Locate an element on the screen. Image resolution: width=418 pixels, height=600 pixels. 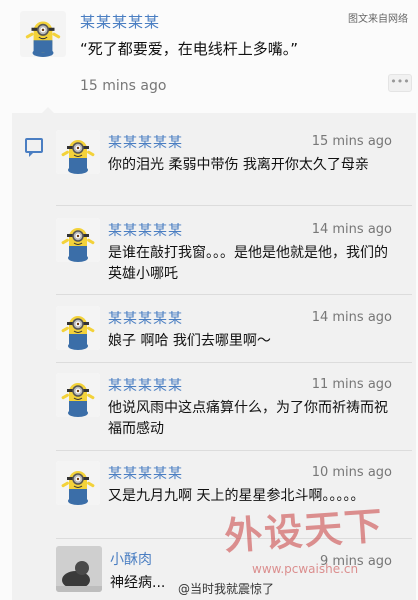
comment-text: 你的泪光 柔弱中带伤 我离开你太久了母亲 is located at coordinates (238, 165).